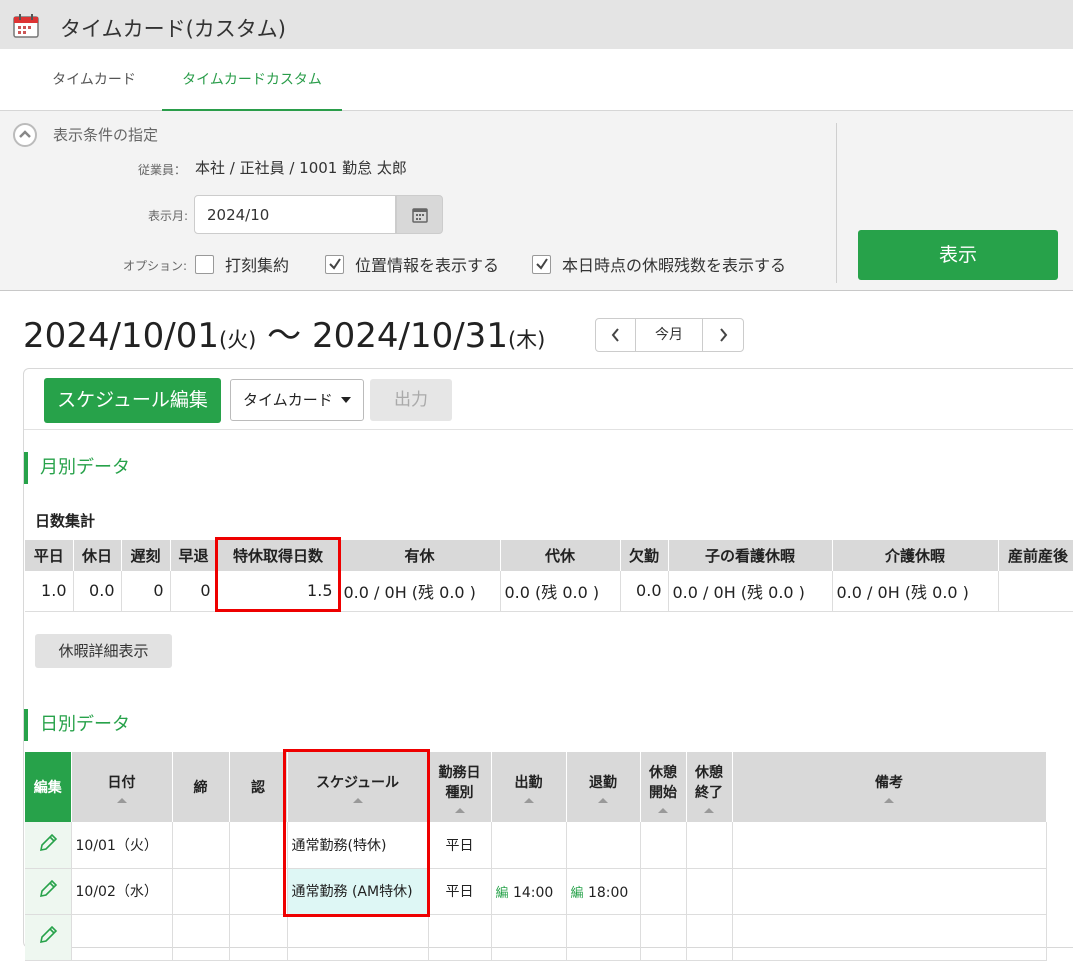 Image resolution: width=1073 pixels, height=961 pixels. I want to click on date-cell: 10/01（火）, so click(122, 845).